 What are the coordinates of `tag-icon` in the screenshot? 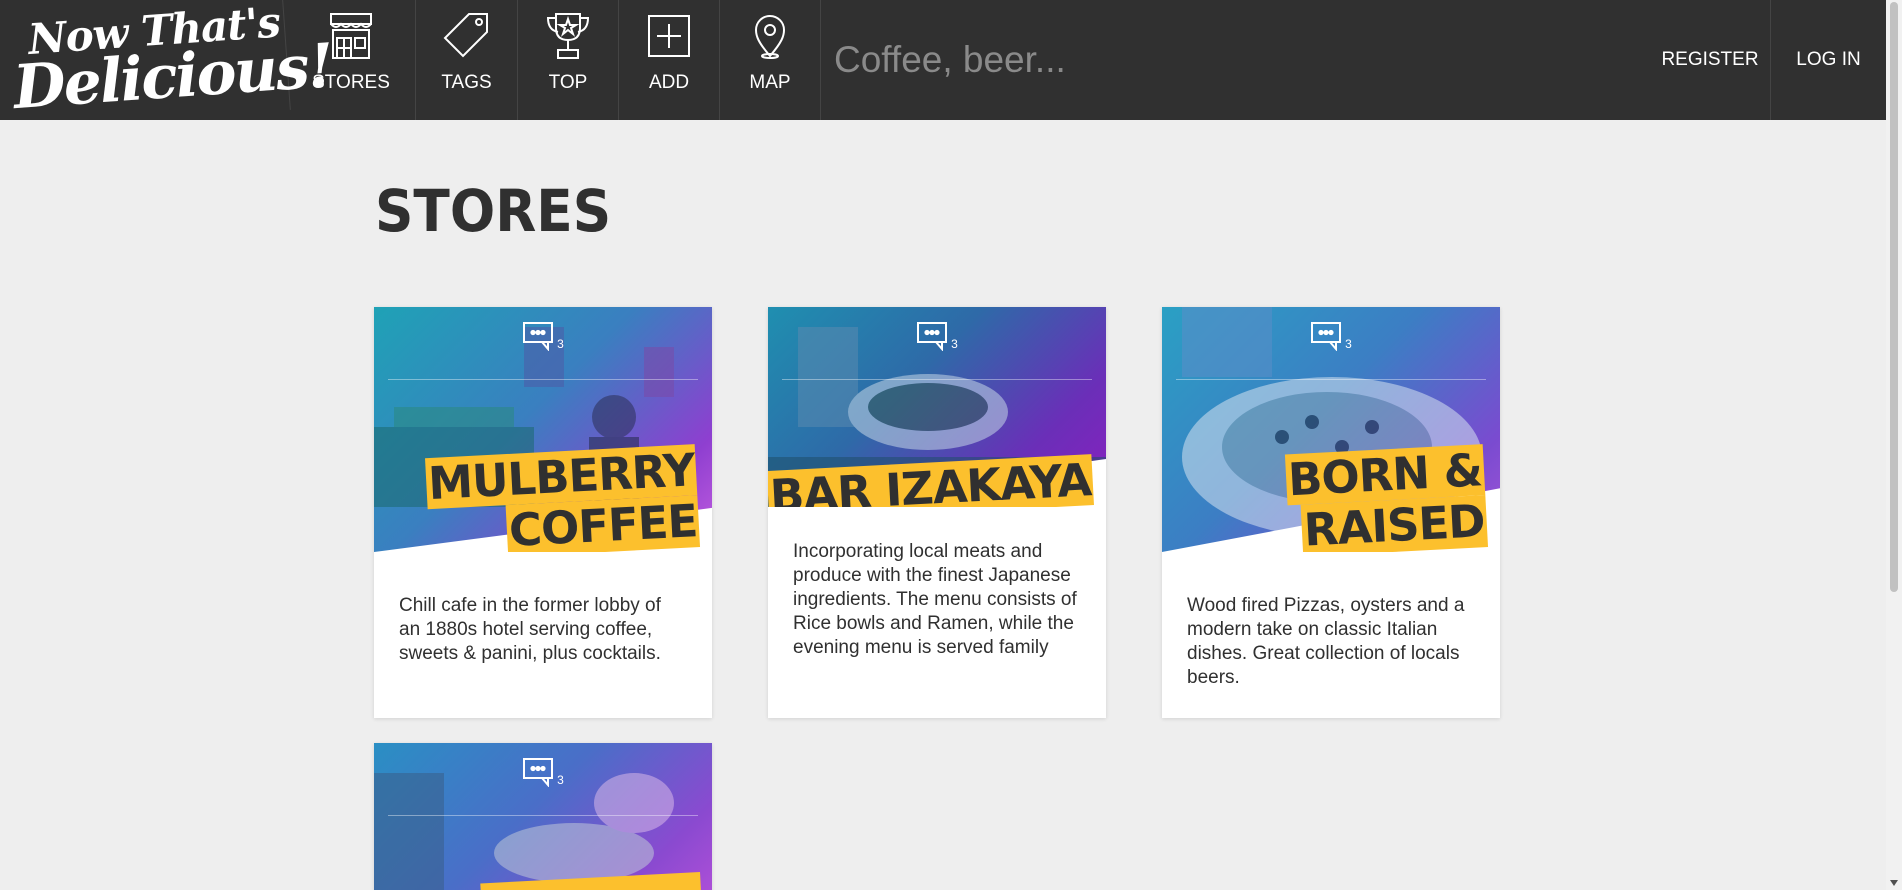 It's located at (465, 35).